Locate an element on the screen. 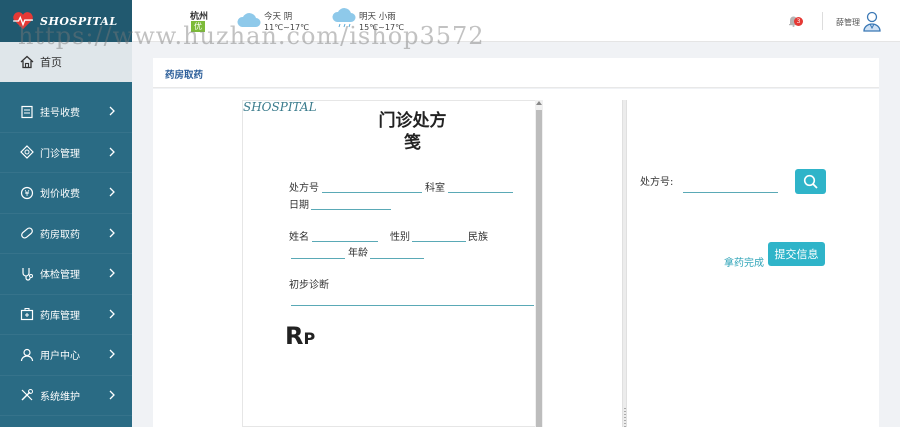 The width and height of the screenshot is (900, 427). date-label: 日期 is located at coordinates (299, 205).